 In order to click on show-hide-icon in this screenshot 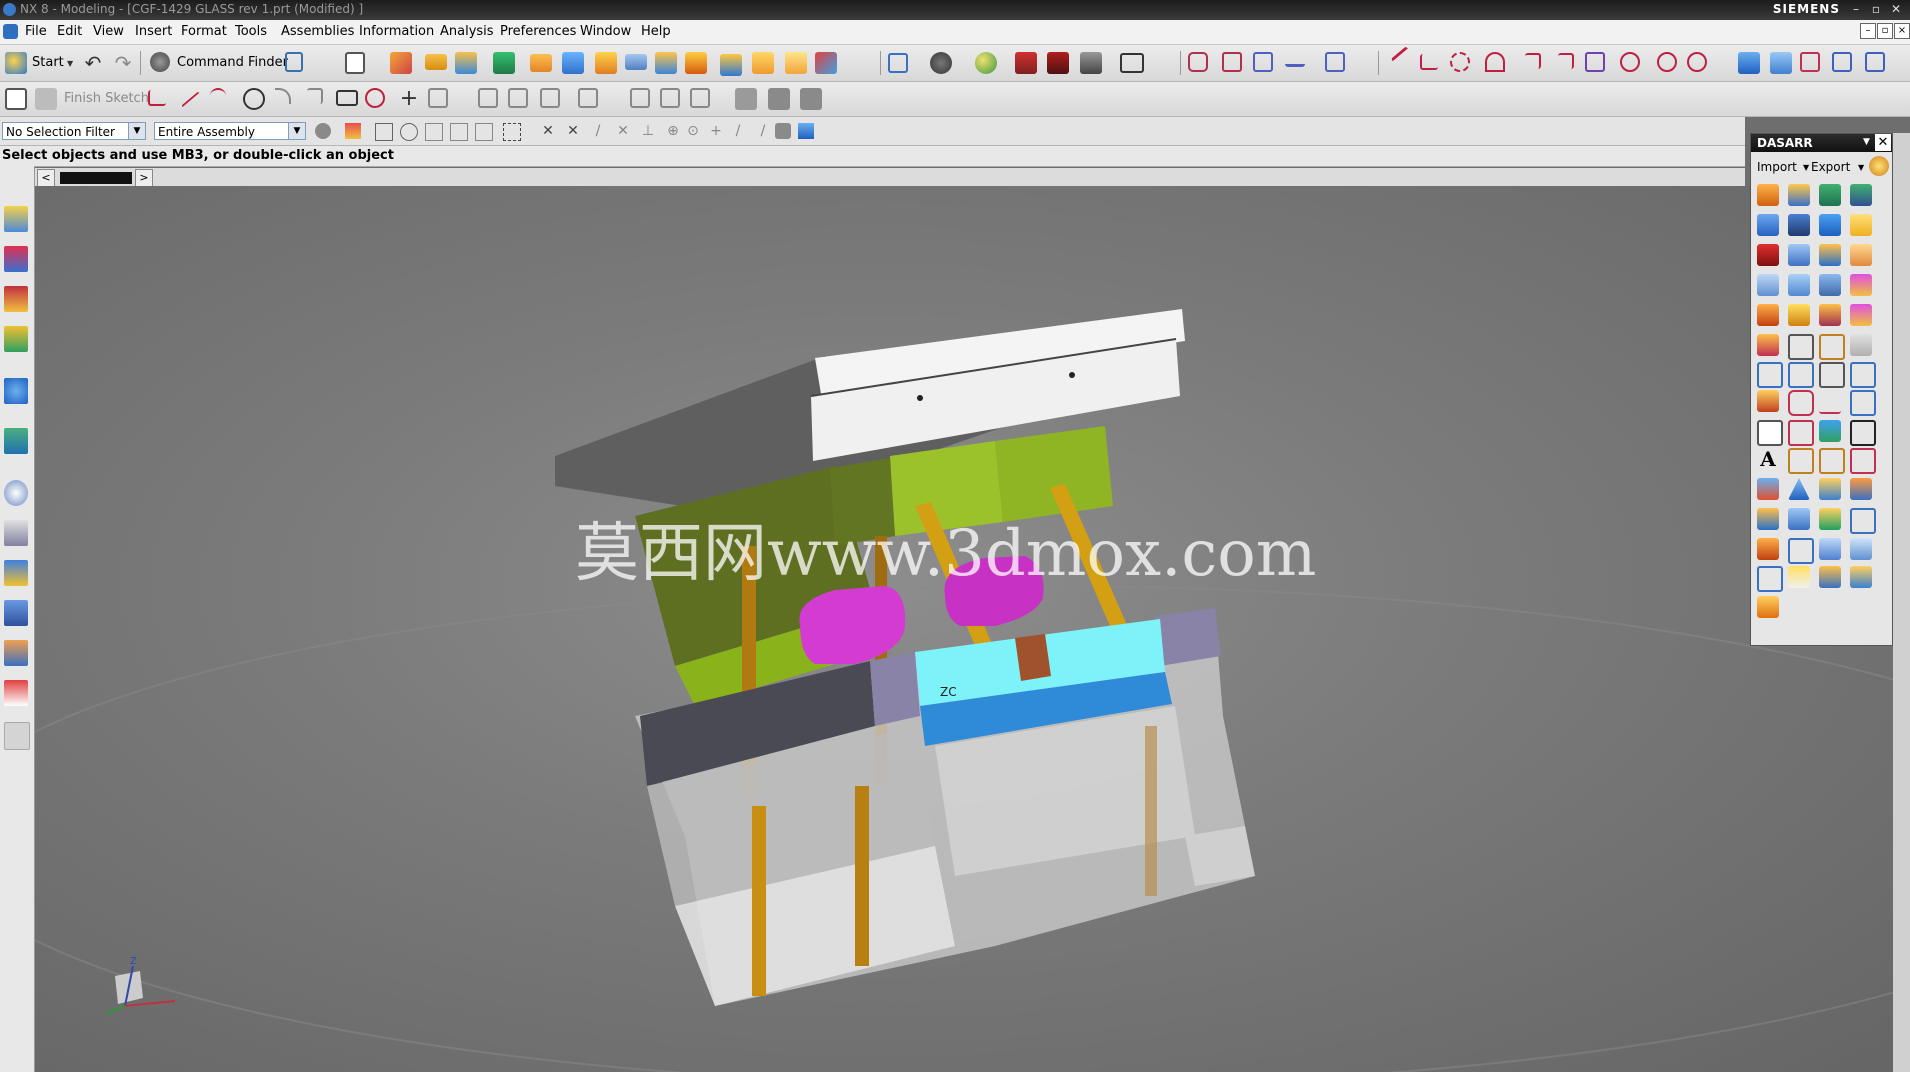, I will do `click(806, 131)`.